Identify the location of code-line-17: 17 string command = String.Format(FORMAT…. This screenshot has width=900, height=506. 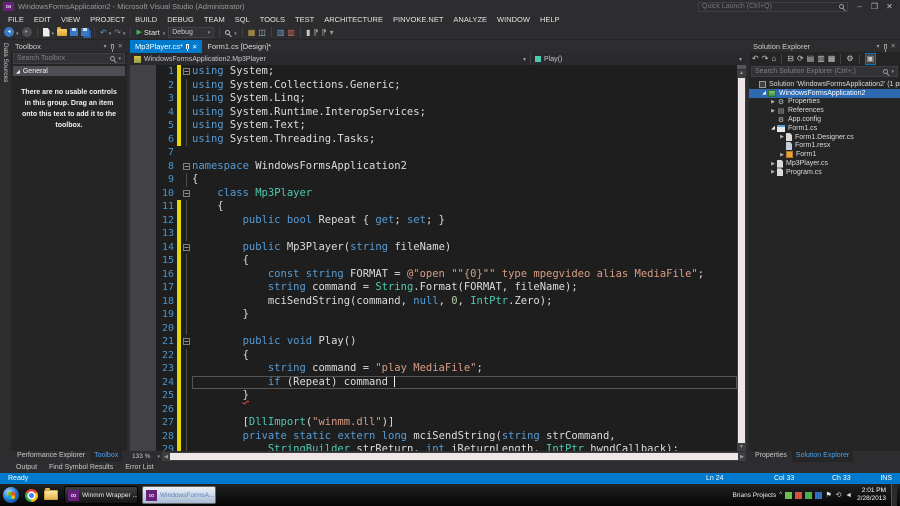
(433, 288).